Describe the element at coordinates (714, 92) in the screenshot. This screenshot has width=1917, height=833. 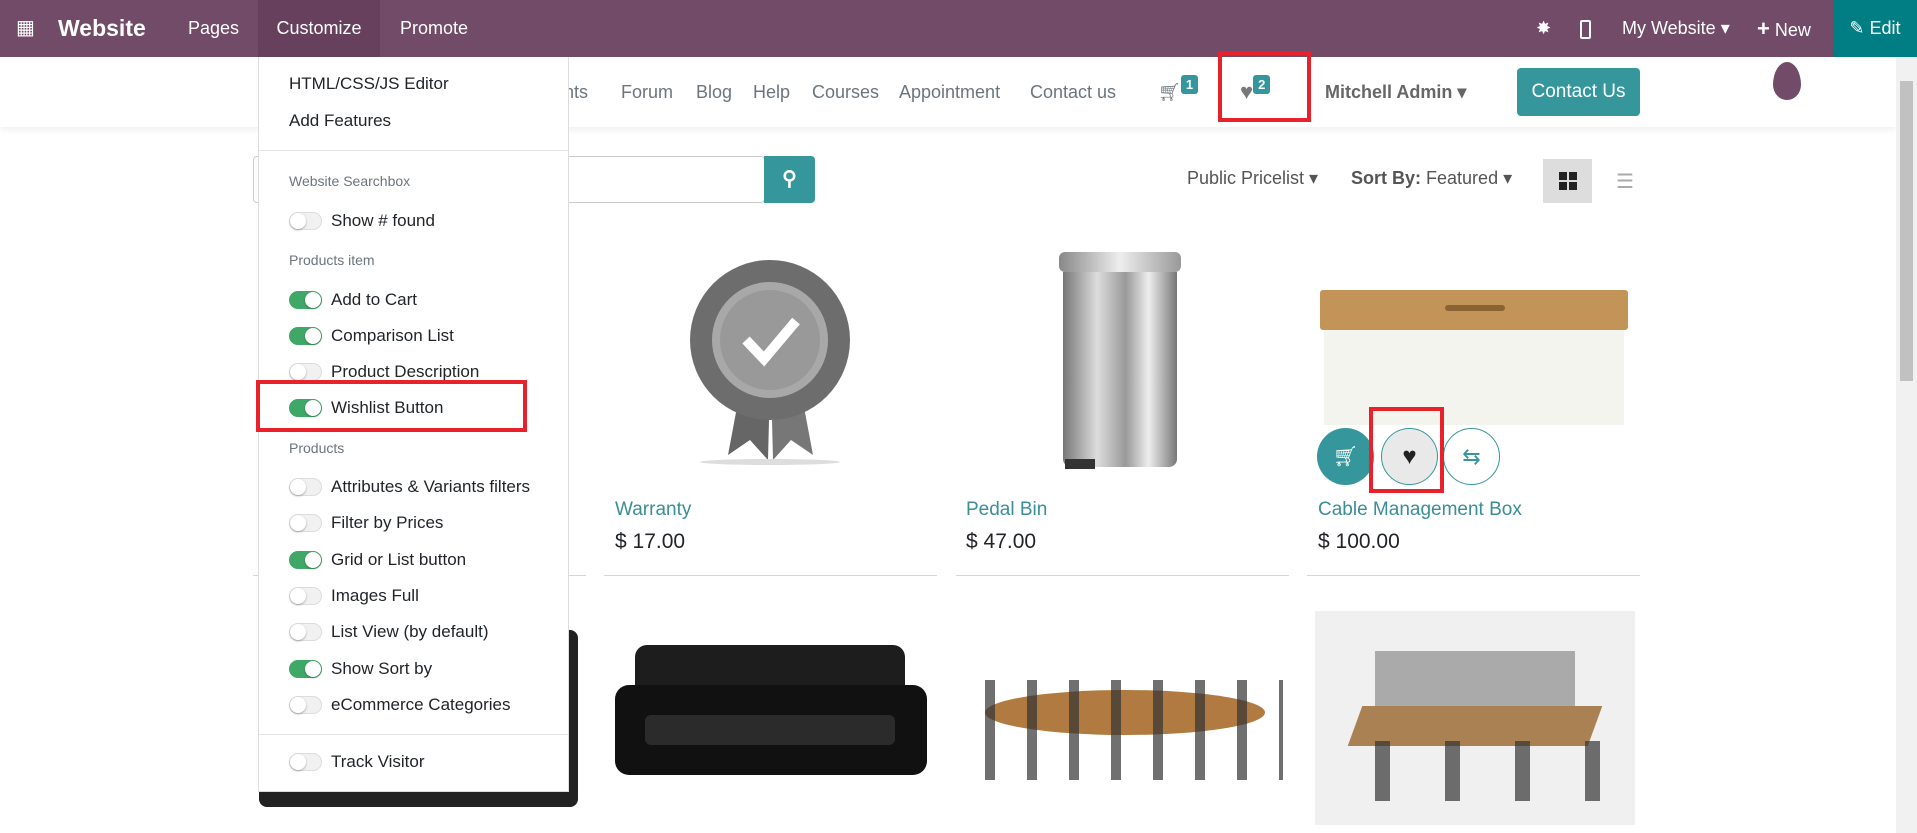
I see `nav-item-blog: Blog` at that location.